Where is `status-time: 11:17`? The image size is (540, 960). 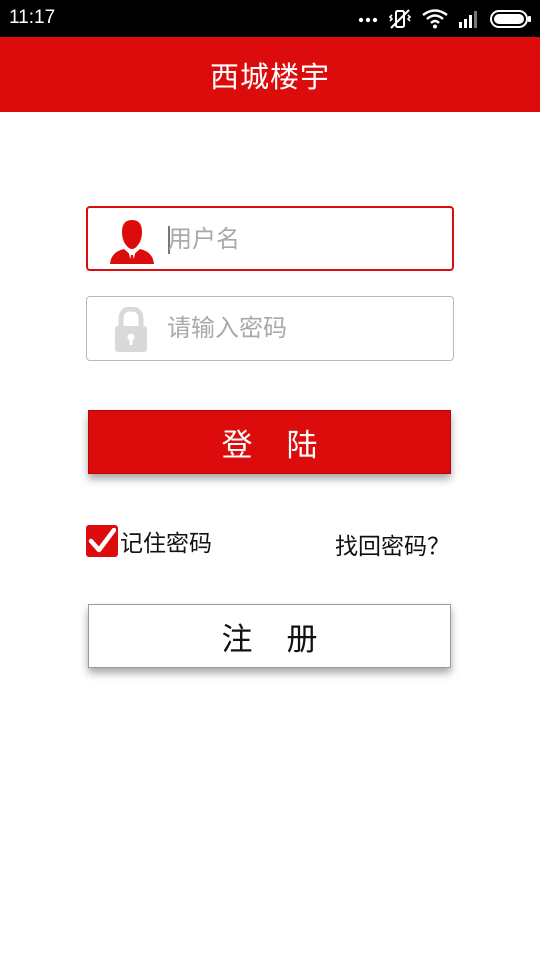 status-time: 11:17 is located at coordinates (32, 17).